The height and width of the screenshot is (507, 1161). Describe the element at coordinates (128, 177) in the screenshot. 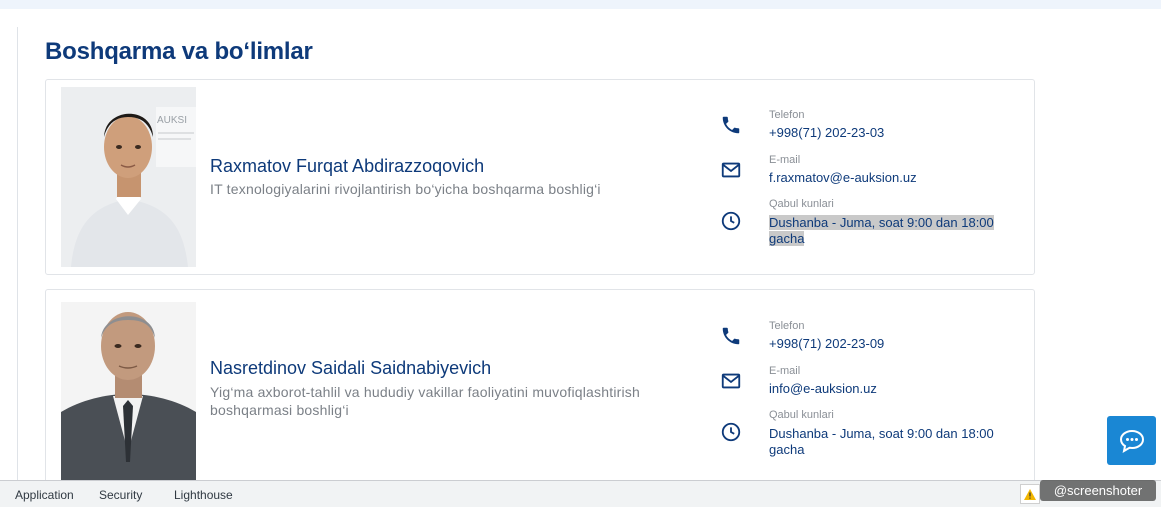

I see `staff-photo: AUKSI` at that location.